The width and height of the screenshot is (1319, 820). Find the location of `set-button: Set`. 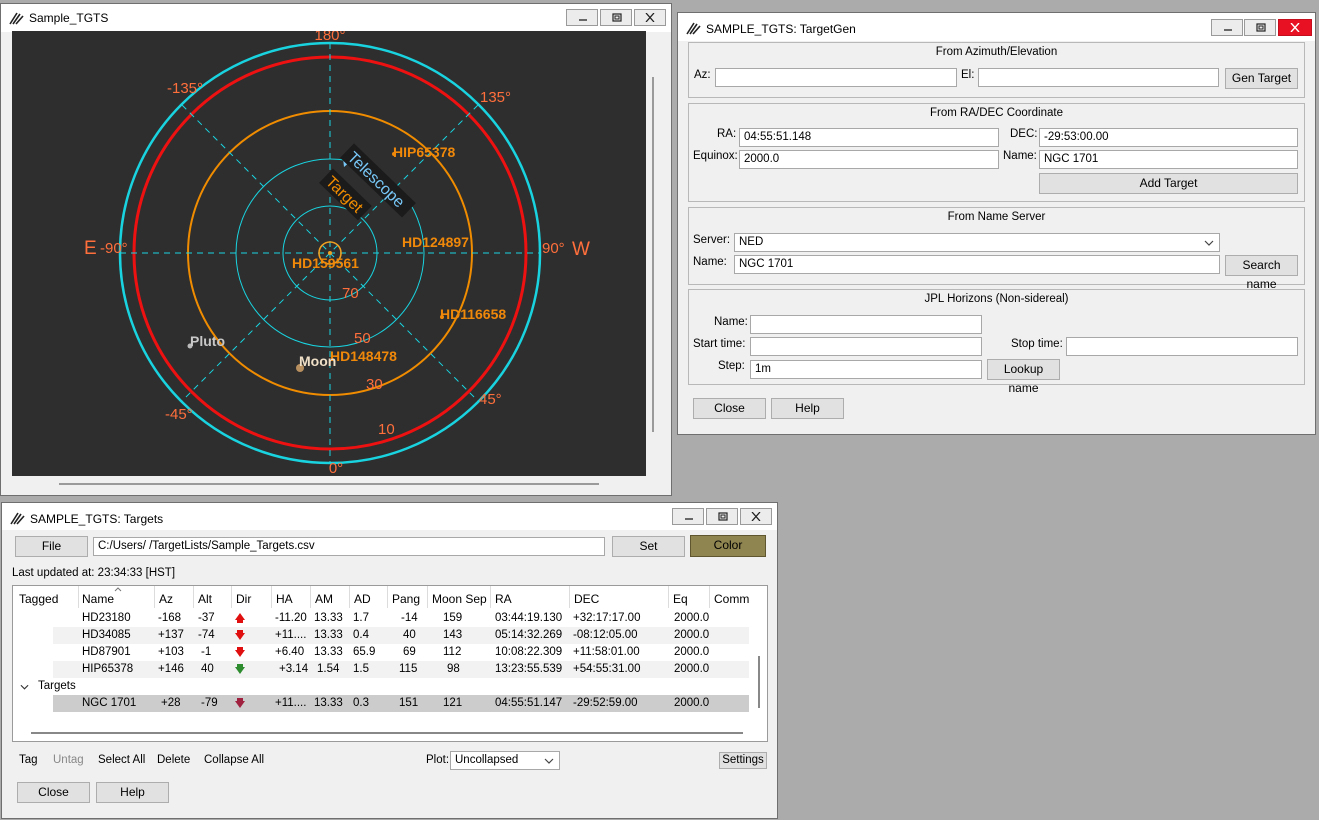

set-button: Set is located at coordinates (648, 546).